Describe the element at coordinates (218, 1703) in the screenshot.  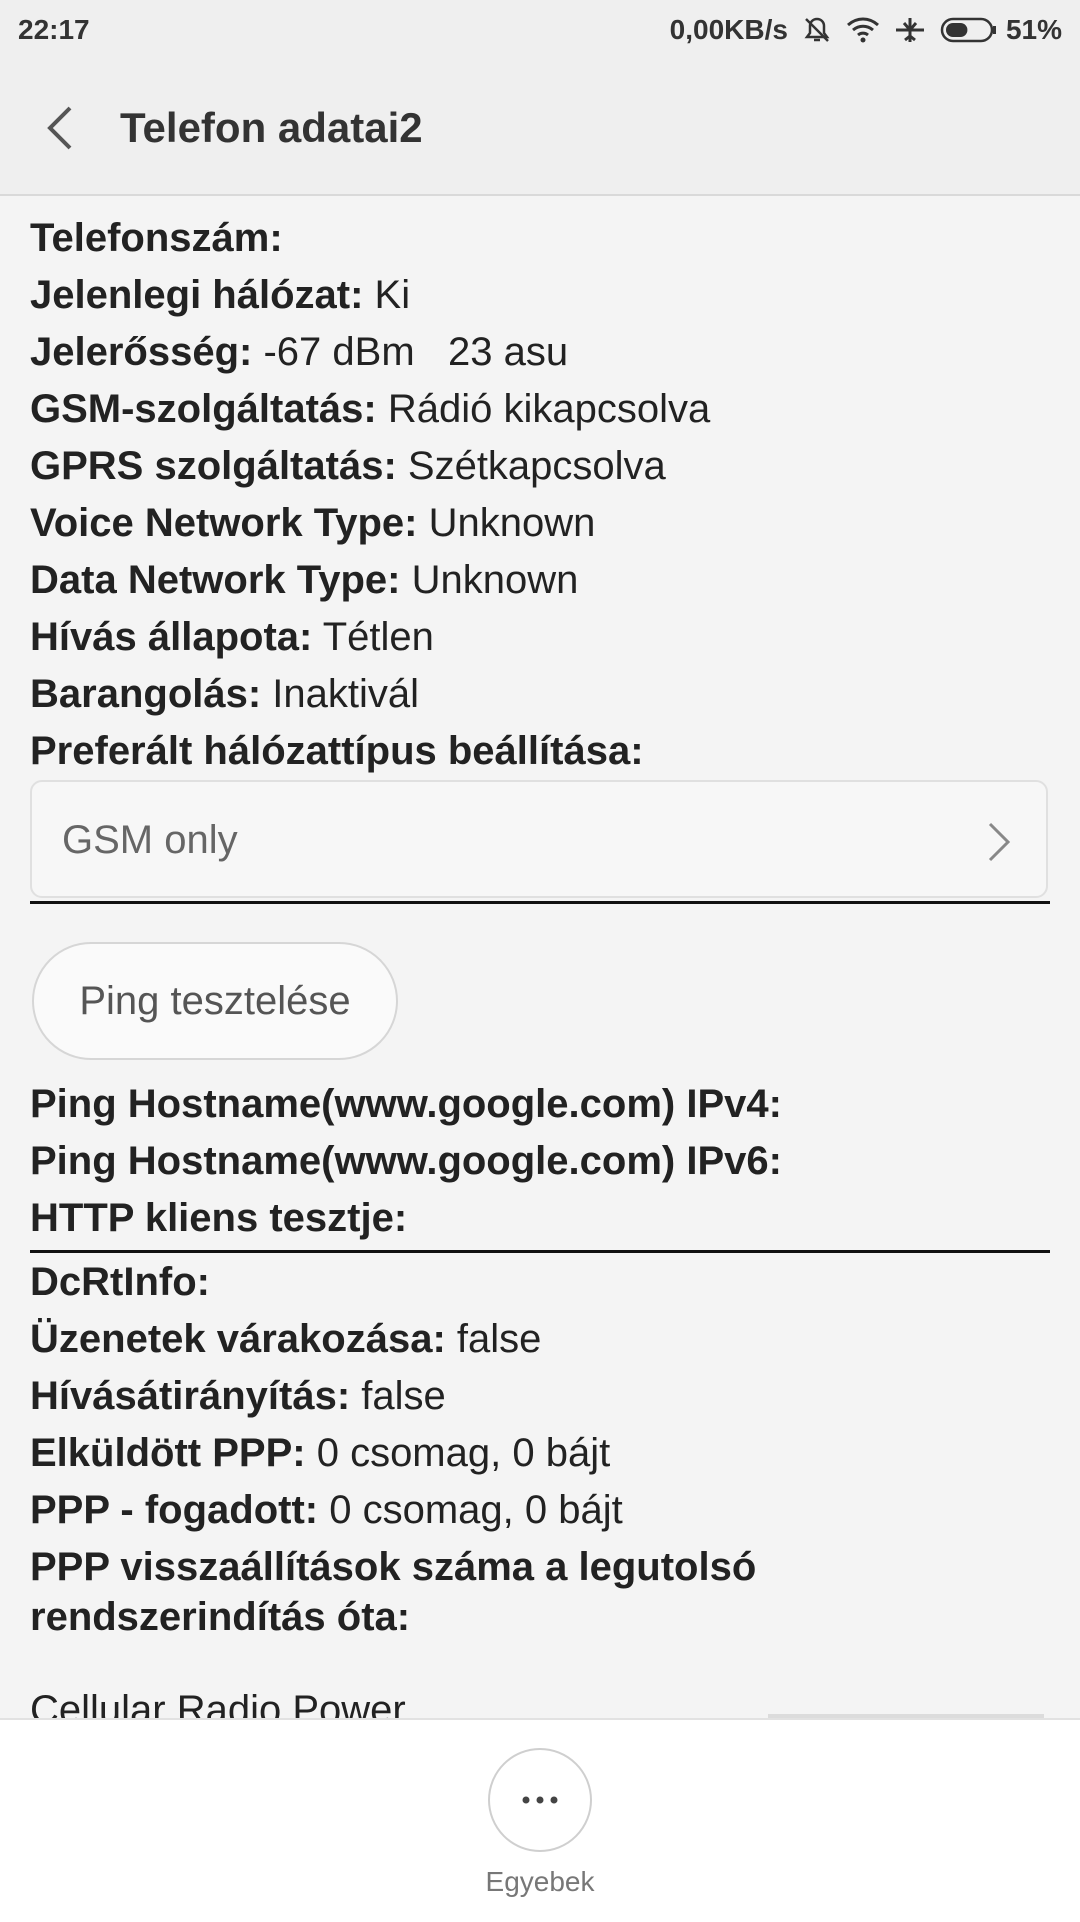
I see `cellular-radio-power-label: Cellular Radio Power` at that location.